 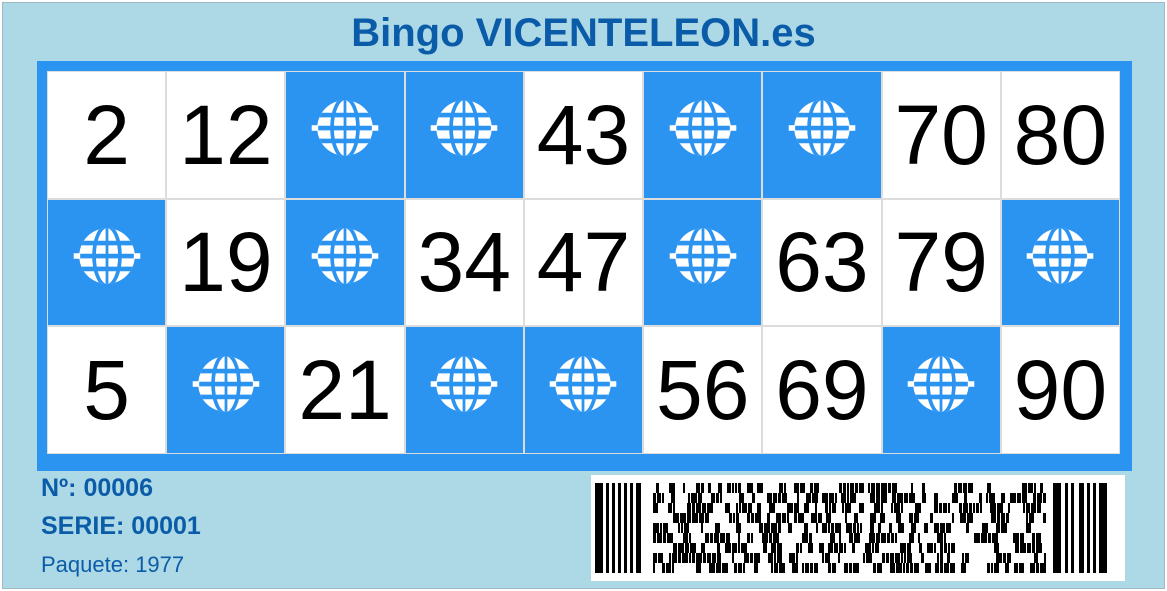 What do you see at coordinates (113, 564) in the screenshot?
I see `card-package: Paquete: 1977` at bounding box center [113, 564].